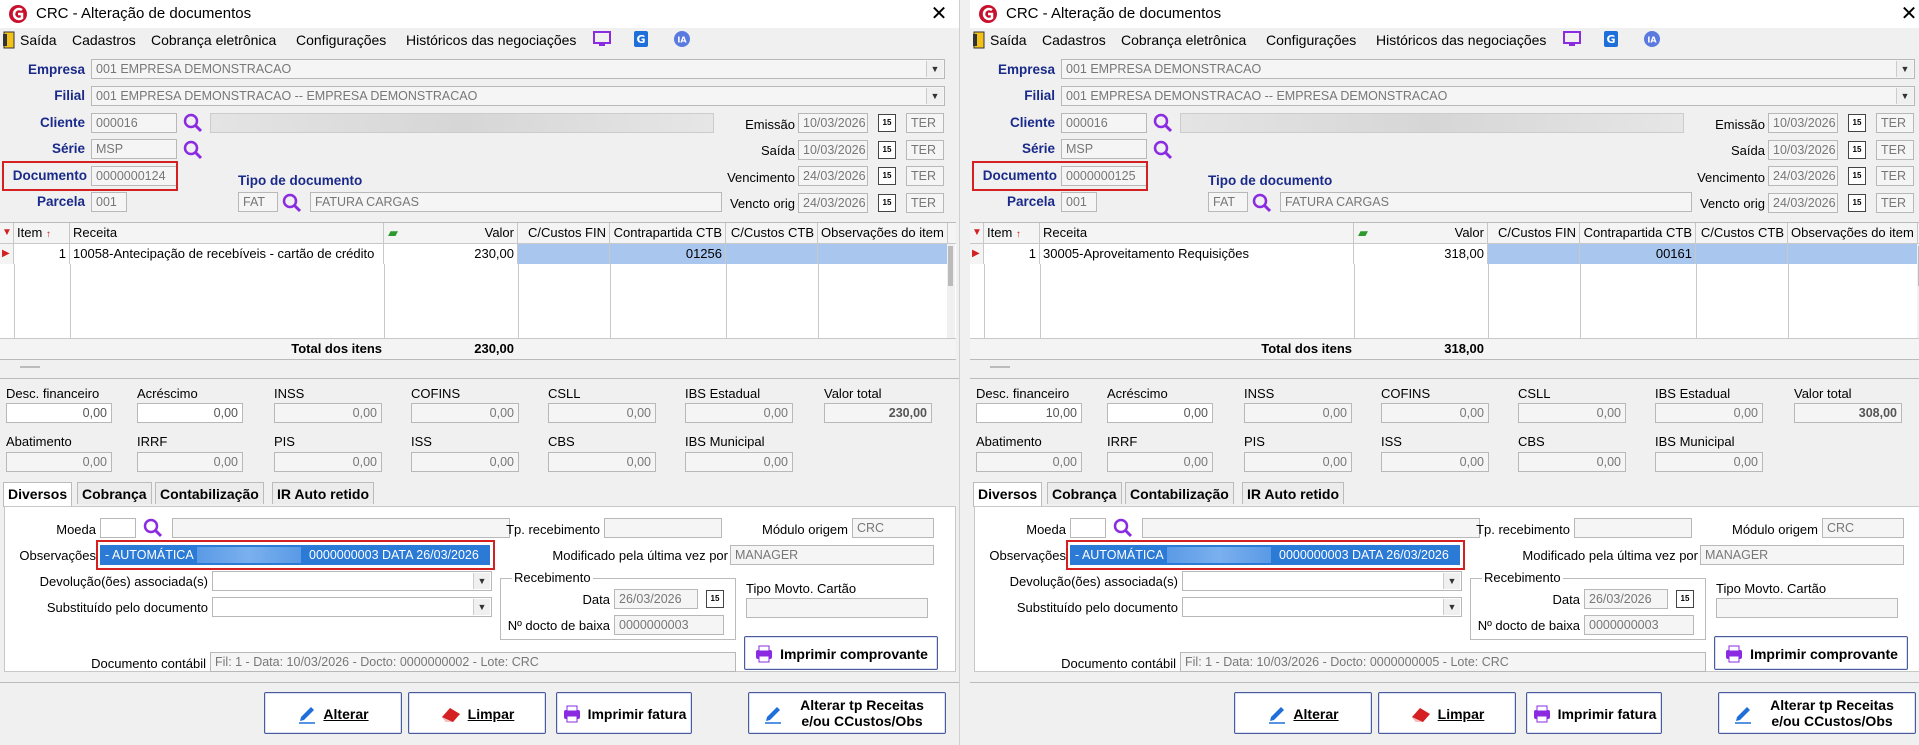 The width and height of the screenshot is (1919, 745). I want to click on tipo-doc-code-input: FAT, so click(258, 202).